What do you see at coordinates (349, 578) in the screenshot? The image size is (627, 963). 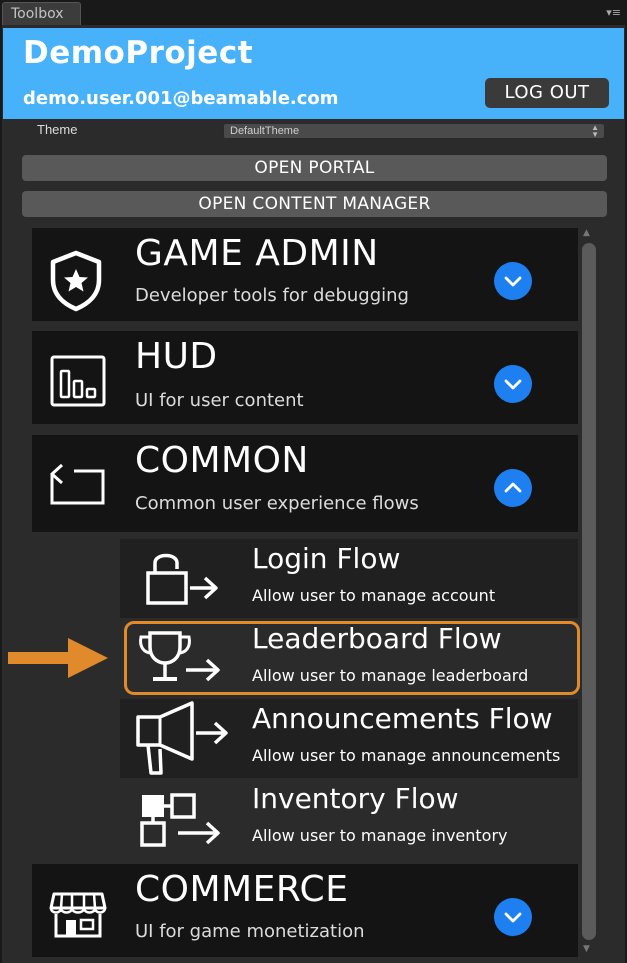 I see `flow-login: Login Flow Allow user to manage account` at bounding box center [349, 578].